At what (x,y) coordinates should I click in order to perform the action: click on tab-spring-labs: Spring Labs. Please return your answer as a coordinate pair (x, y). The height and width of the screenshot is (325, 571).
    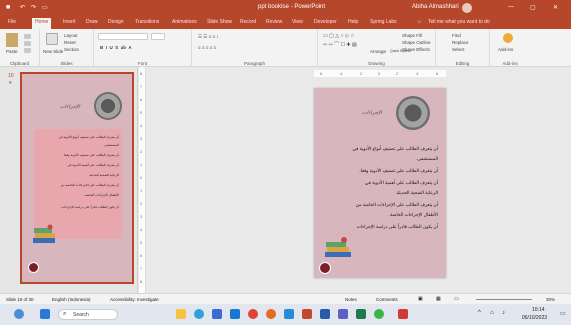
    Looking at the image, I should click on (383, 22).